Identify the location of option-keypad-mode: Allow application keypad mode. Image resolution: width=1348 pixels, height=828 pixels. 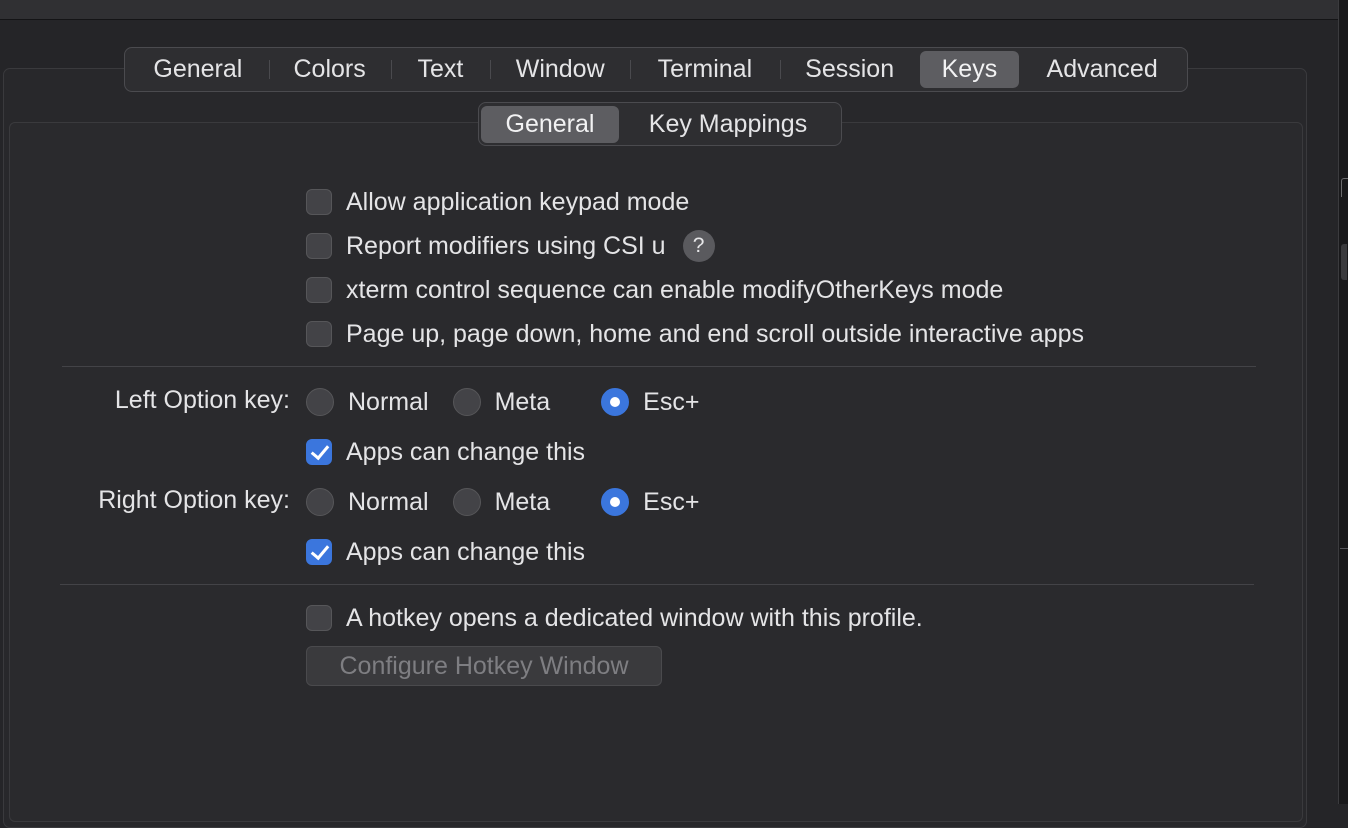
(497, 202).